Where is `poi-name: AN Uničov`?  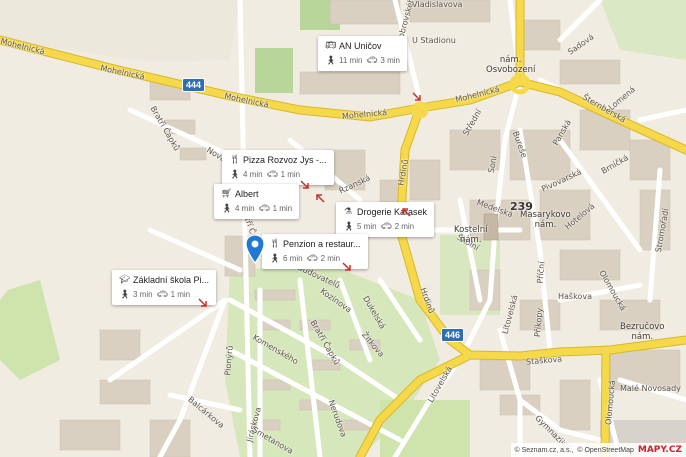 poi-name: AN Uničov is located at coordinates (360, 45).